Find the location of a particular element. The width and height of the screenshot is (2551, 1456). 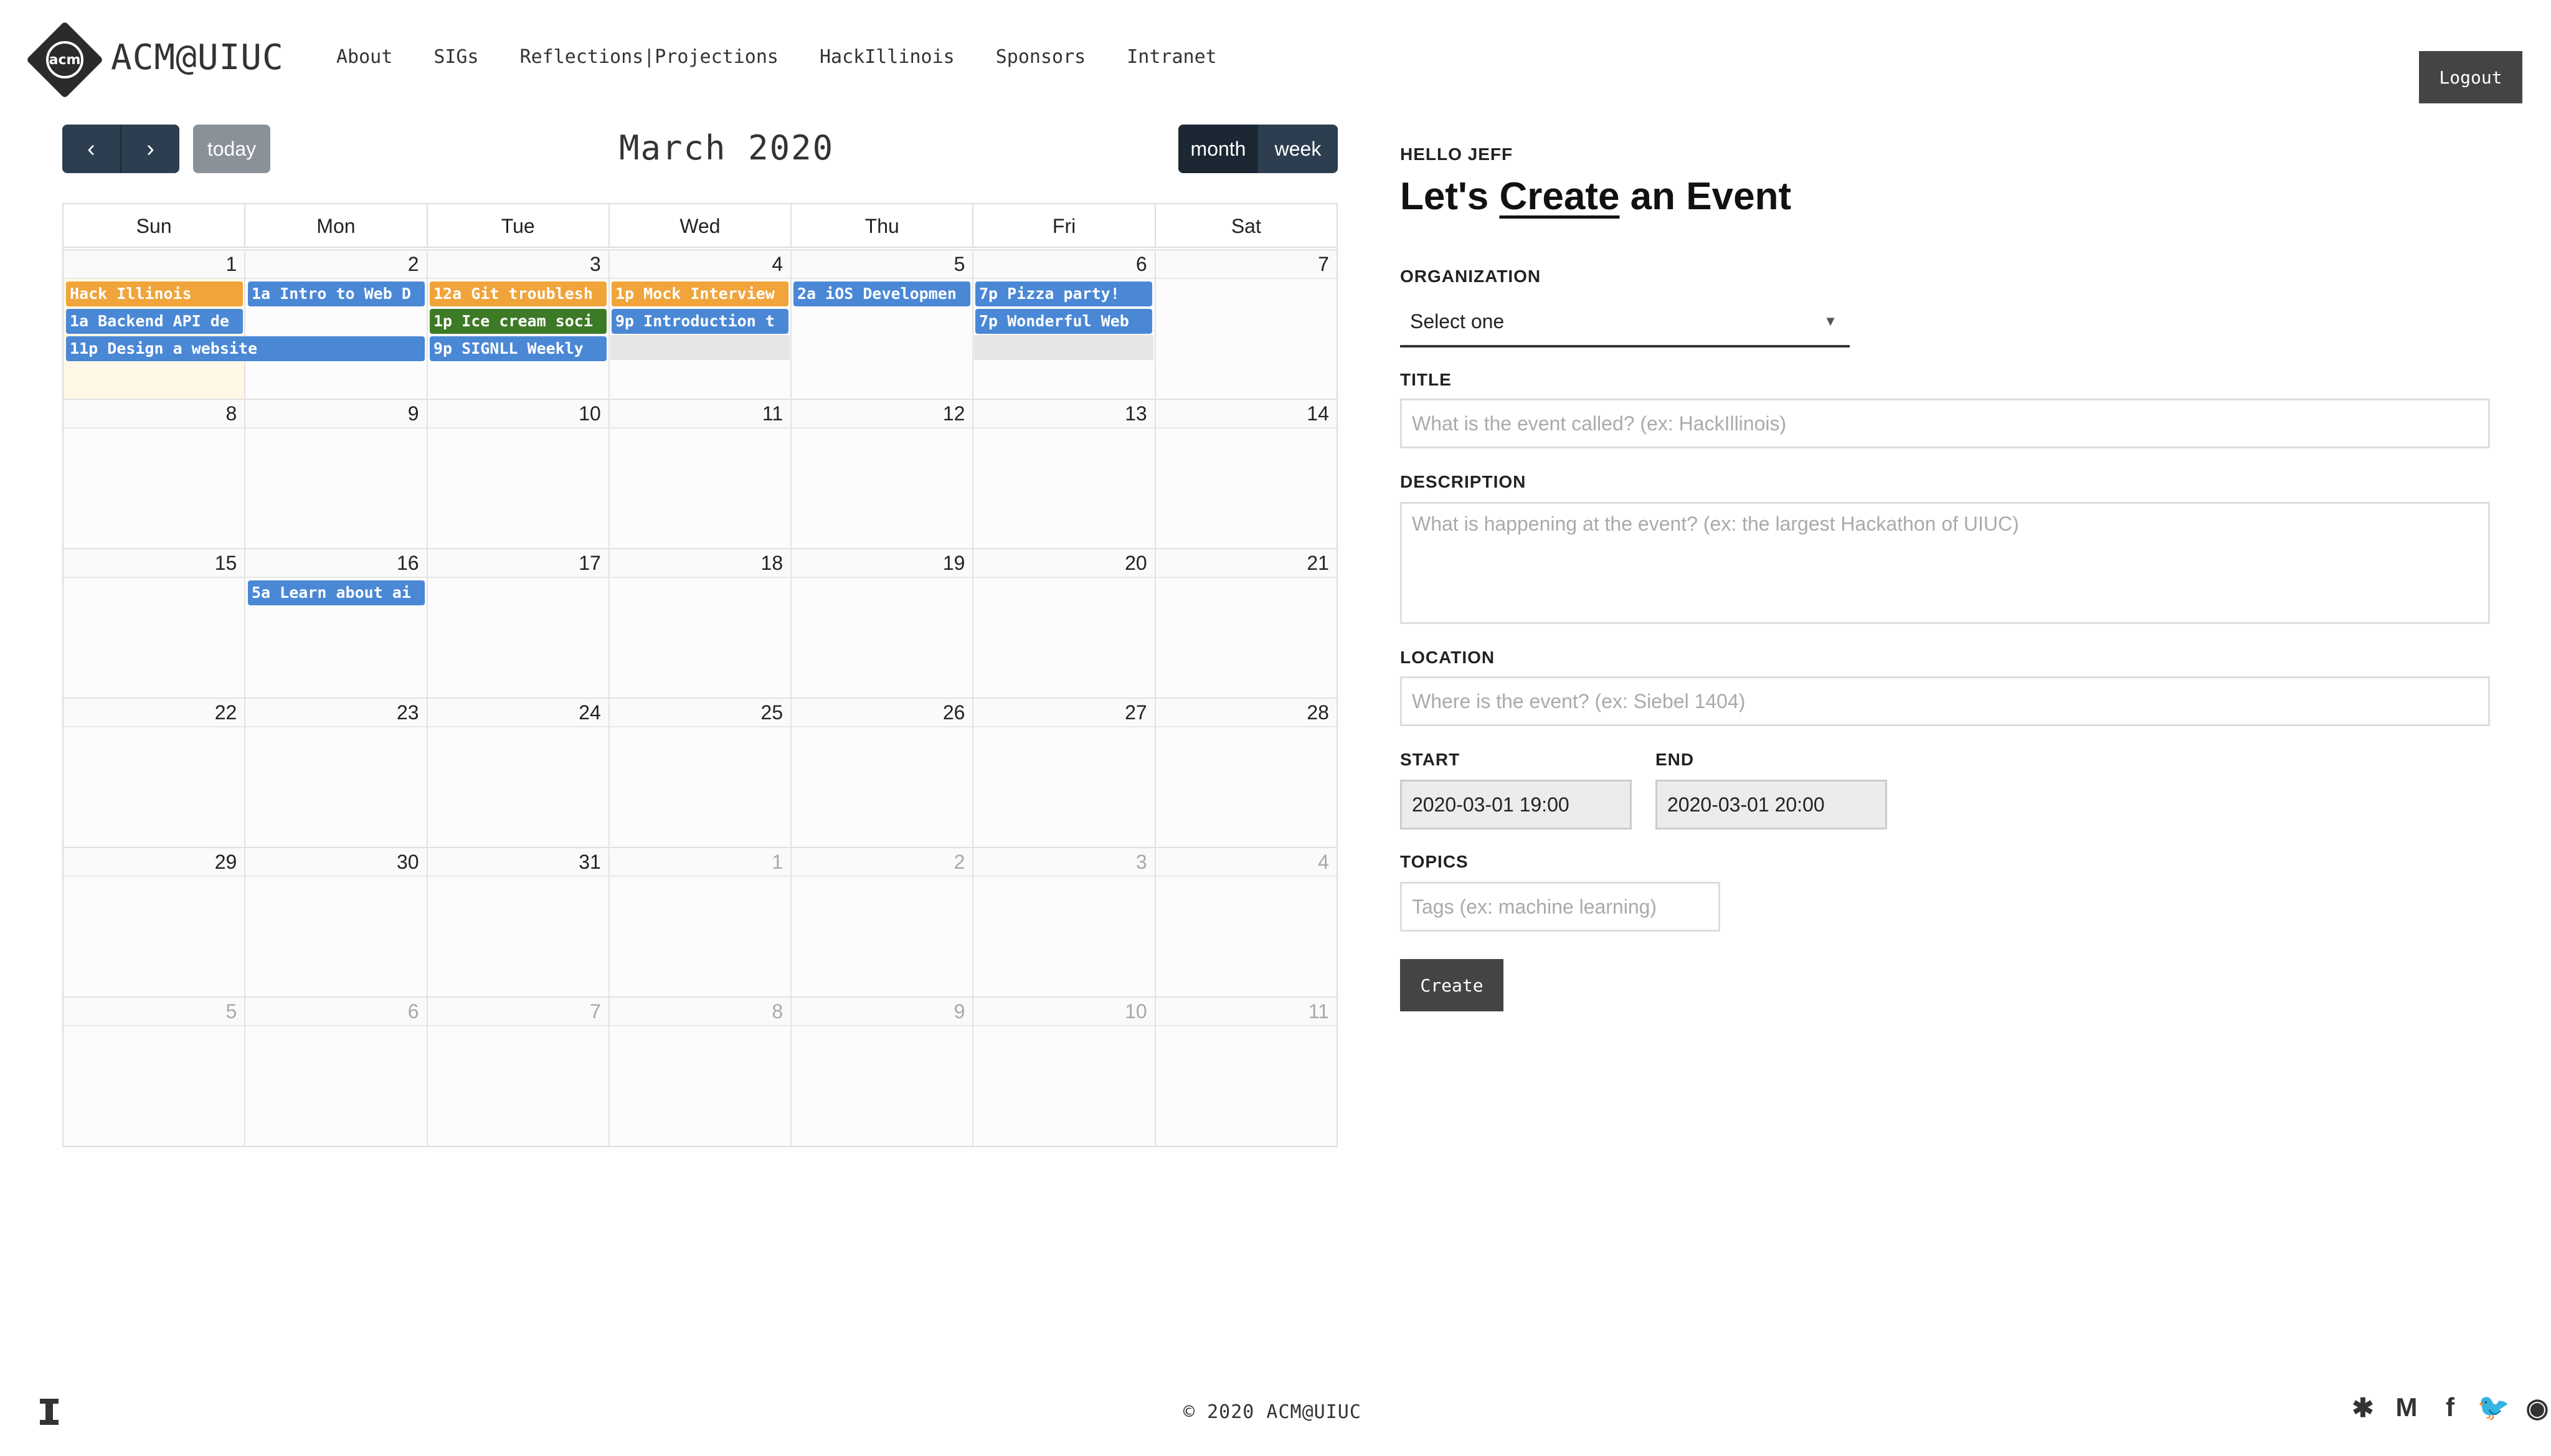

view-month-button: month is located at coordinates (1218, 149).